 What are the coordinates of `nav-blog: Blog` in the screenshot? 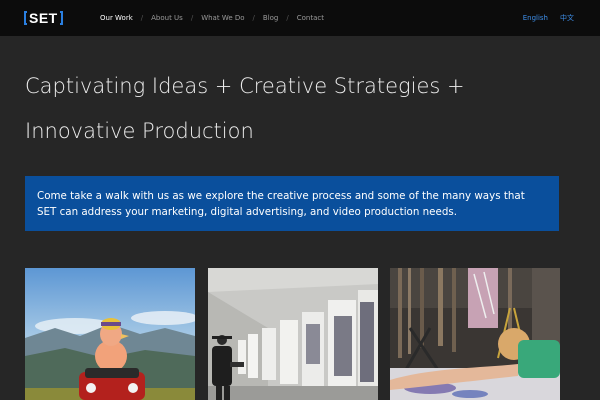 It's located at (270, 18).